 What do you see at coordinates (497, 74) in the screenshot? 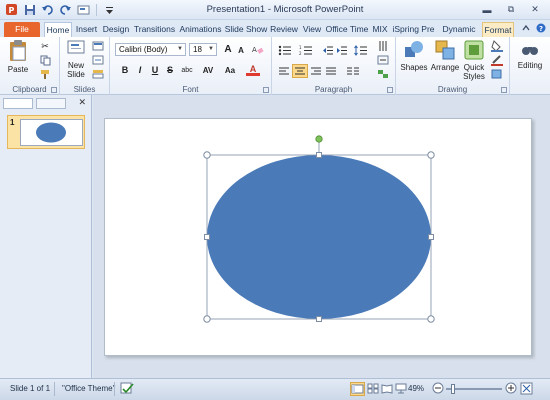
I see `shape-effects-icon` at bounding box center [497, 74].